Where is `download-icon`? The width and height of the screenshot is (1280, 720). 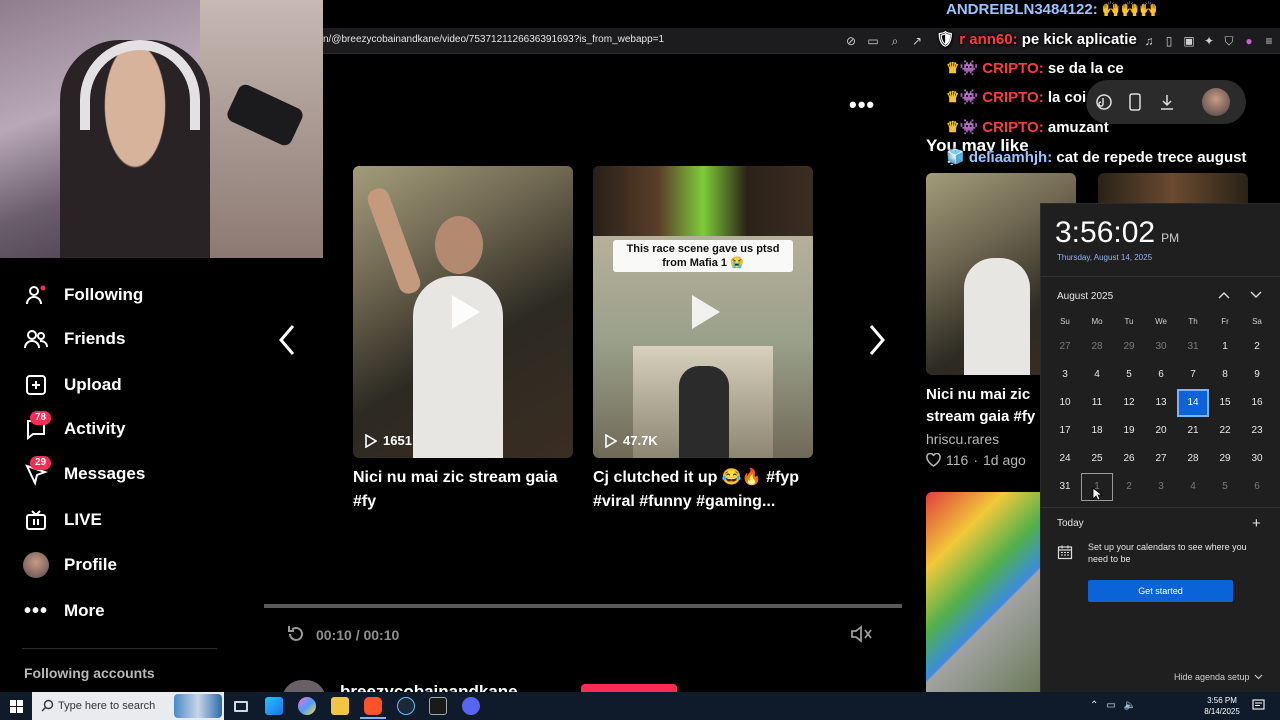 download-icon is located at coordinates (1167, 104).